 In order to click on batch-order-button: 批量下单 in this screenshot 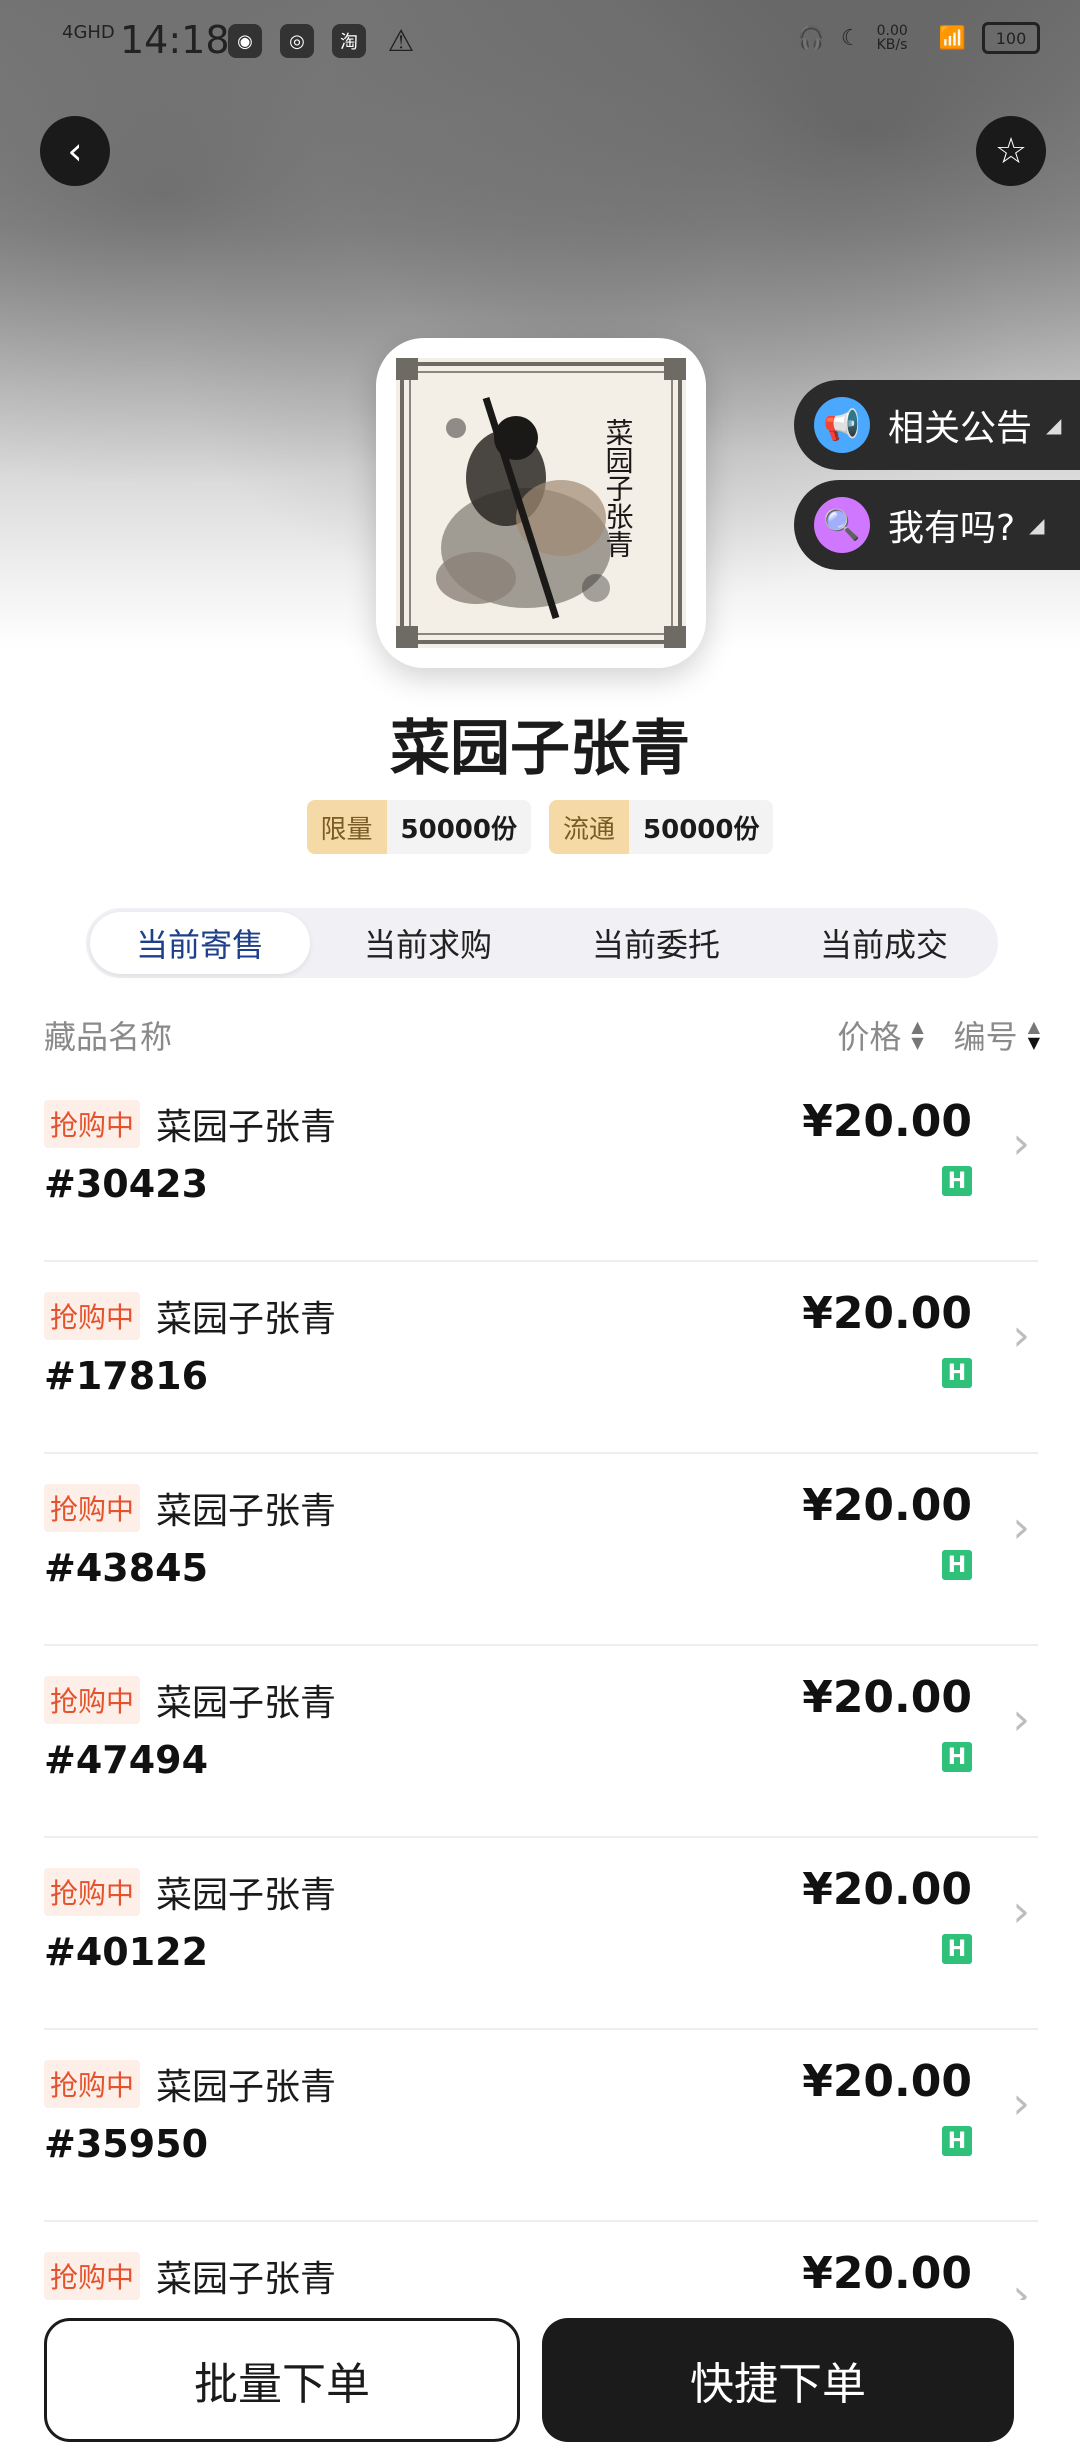, I will do `click(282, 2380)`.